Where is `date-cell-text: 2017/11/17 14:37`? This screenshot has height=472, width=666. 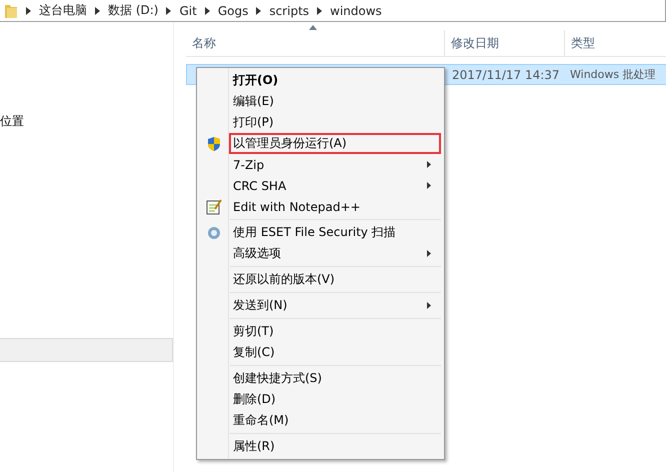
date-cell-text: 2017/11/17 14:37 is located at coordinates (506, 75).